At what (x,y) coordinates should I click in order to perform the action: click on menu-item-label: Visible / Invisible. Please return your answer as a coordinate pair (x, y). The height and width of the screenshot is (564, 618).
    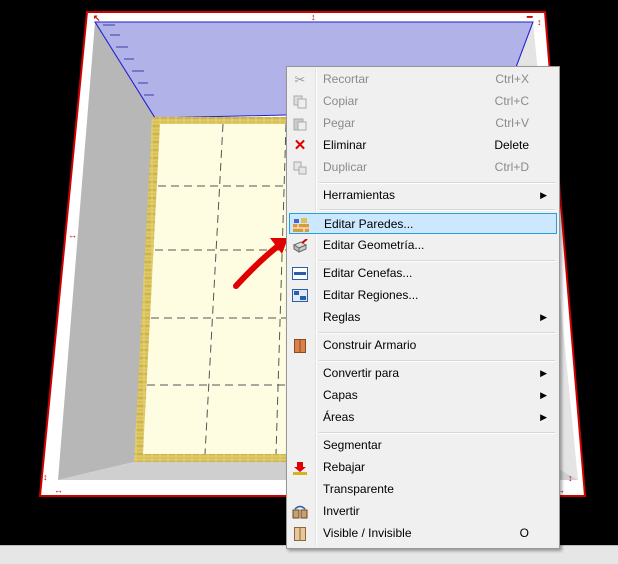
    Looking at the image, I should click on (367, 533).